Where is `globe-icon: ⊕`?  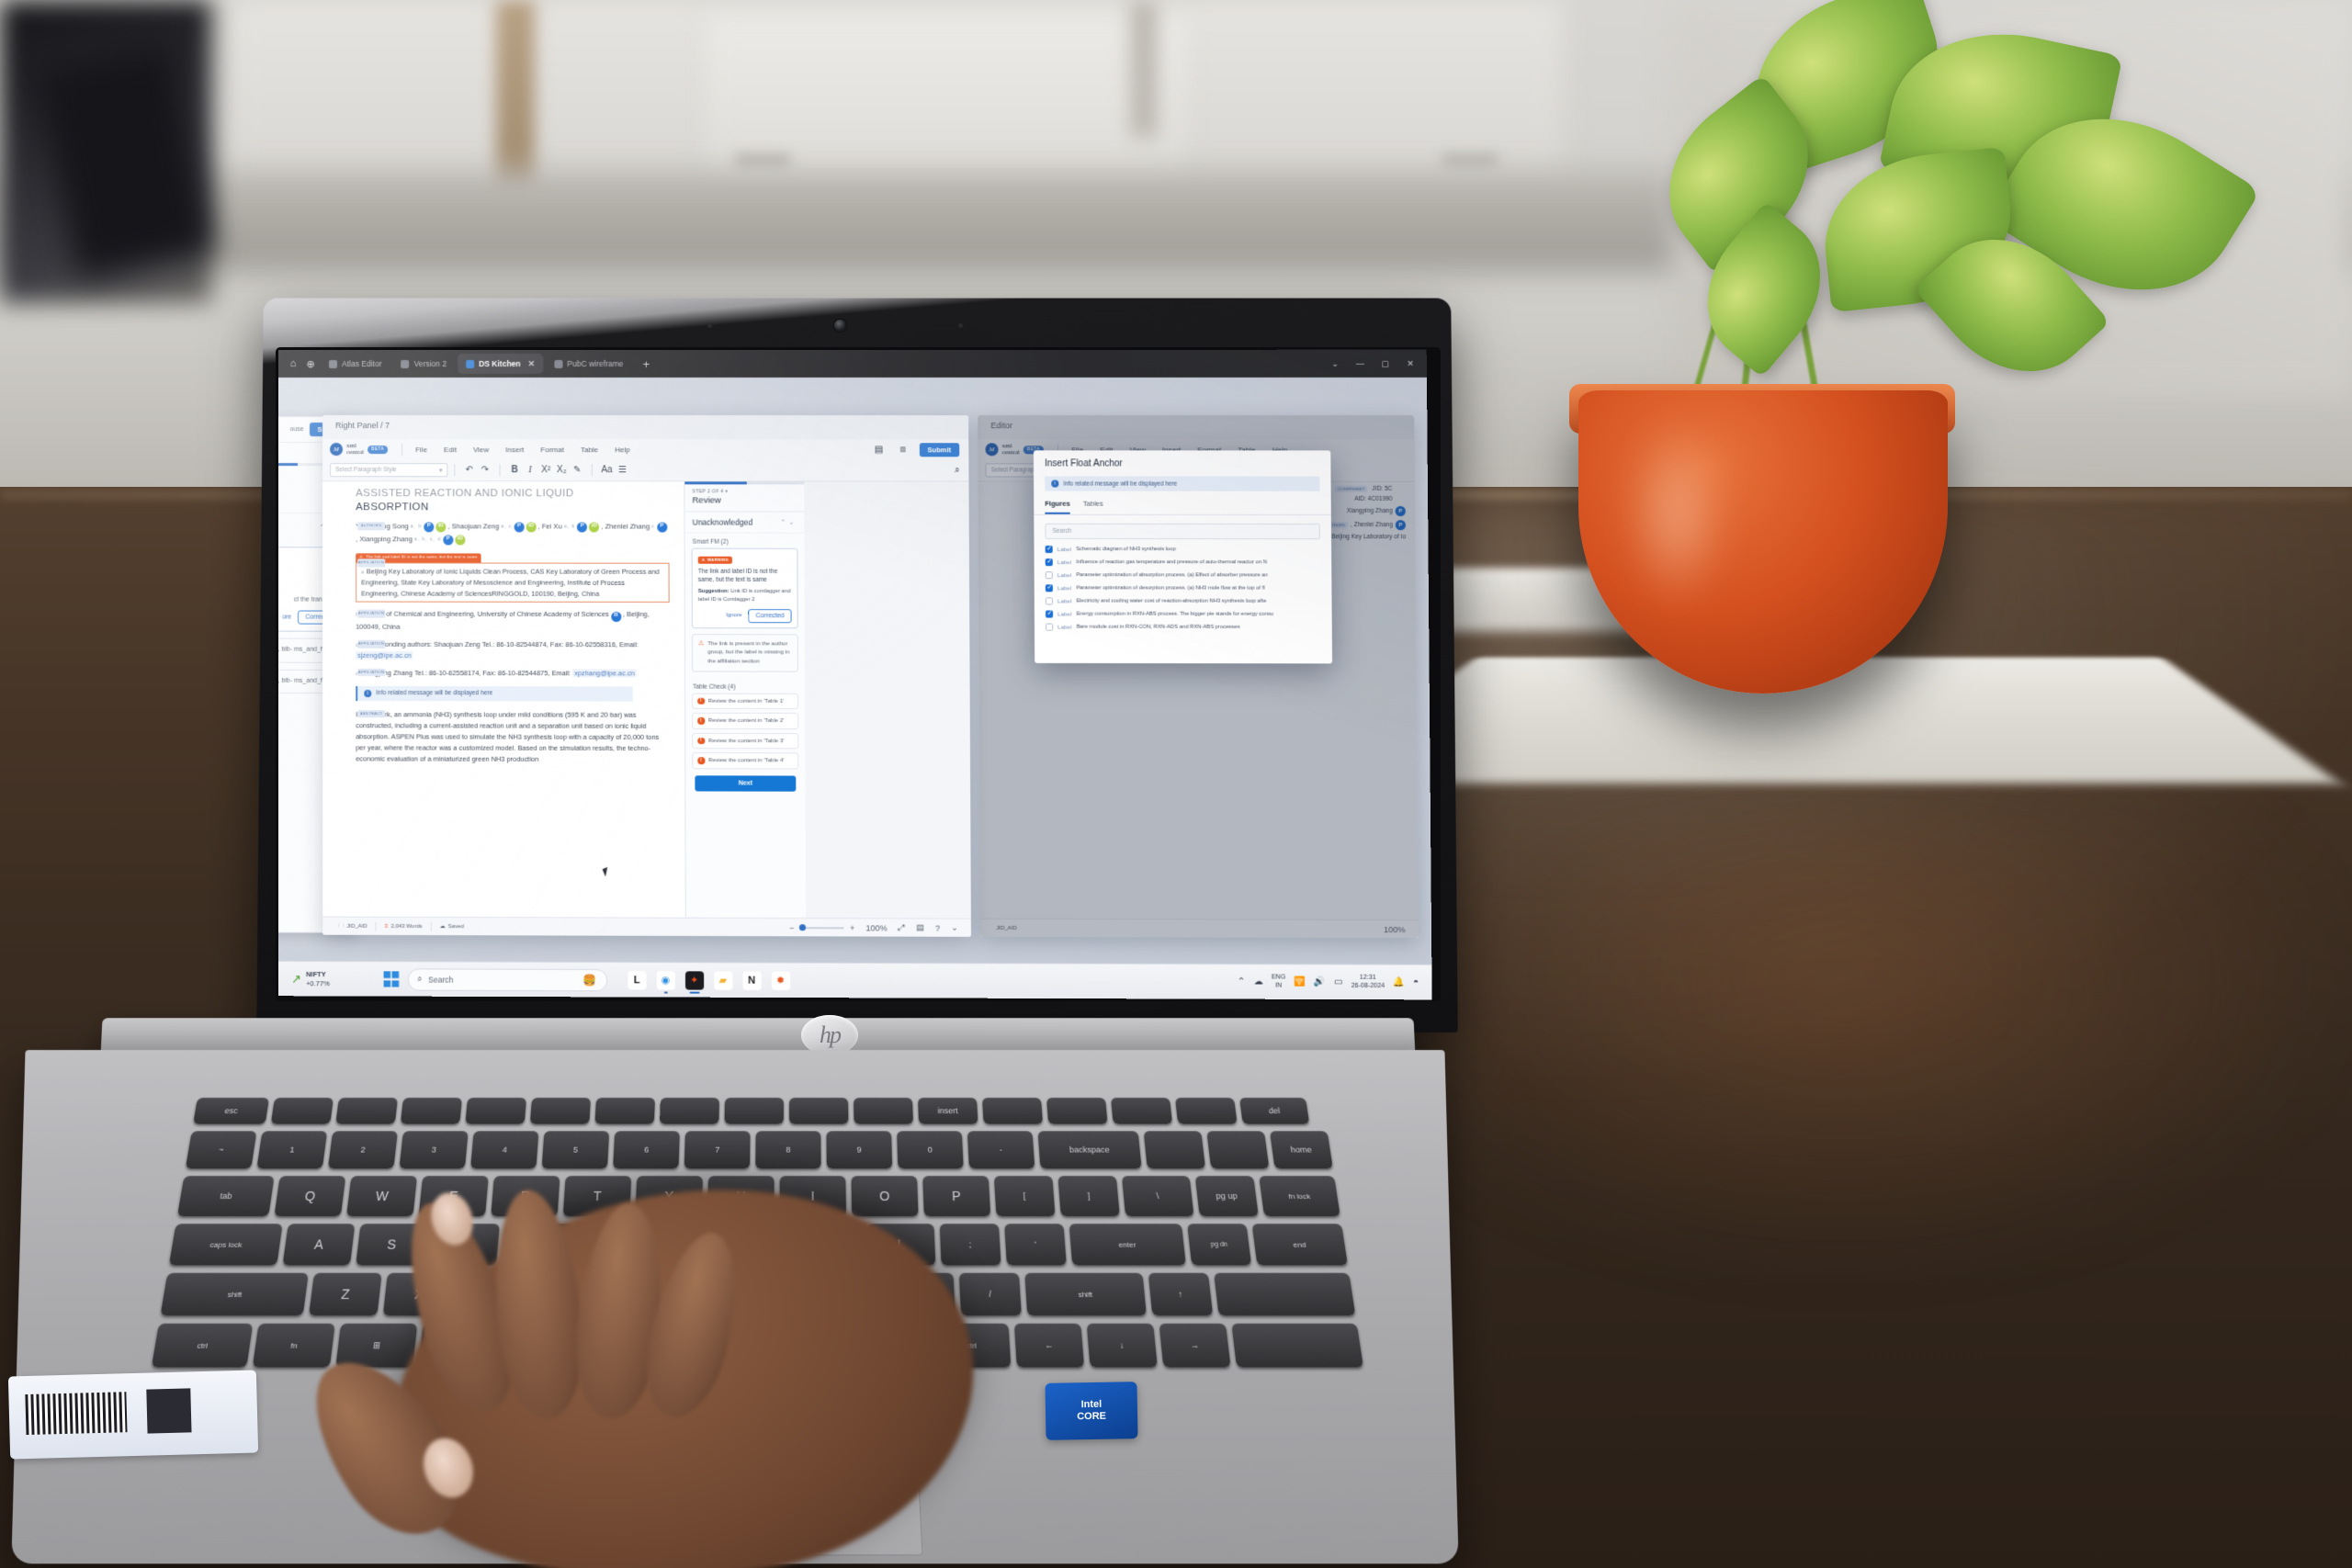
globe-icon: ⊕ is located at coordinates (310, 363).